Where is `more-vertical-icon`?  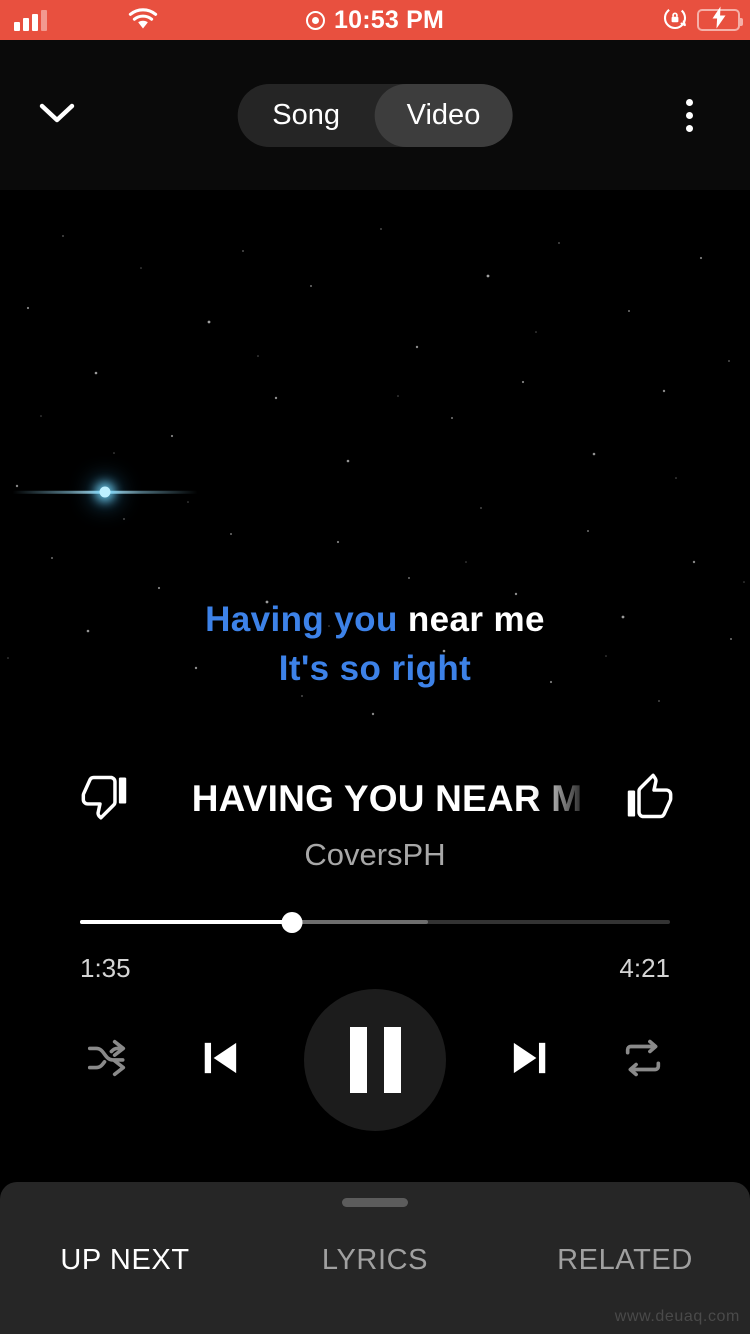
more-vertical-icon is located at coordinates (689, 115).